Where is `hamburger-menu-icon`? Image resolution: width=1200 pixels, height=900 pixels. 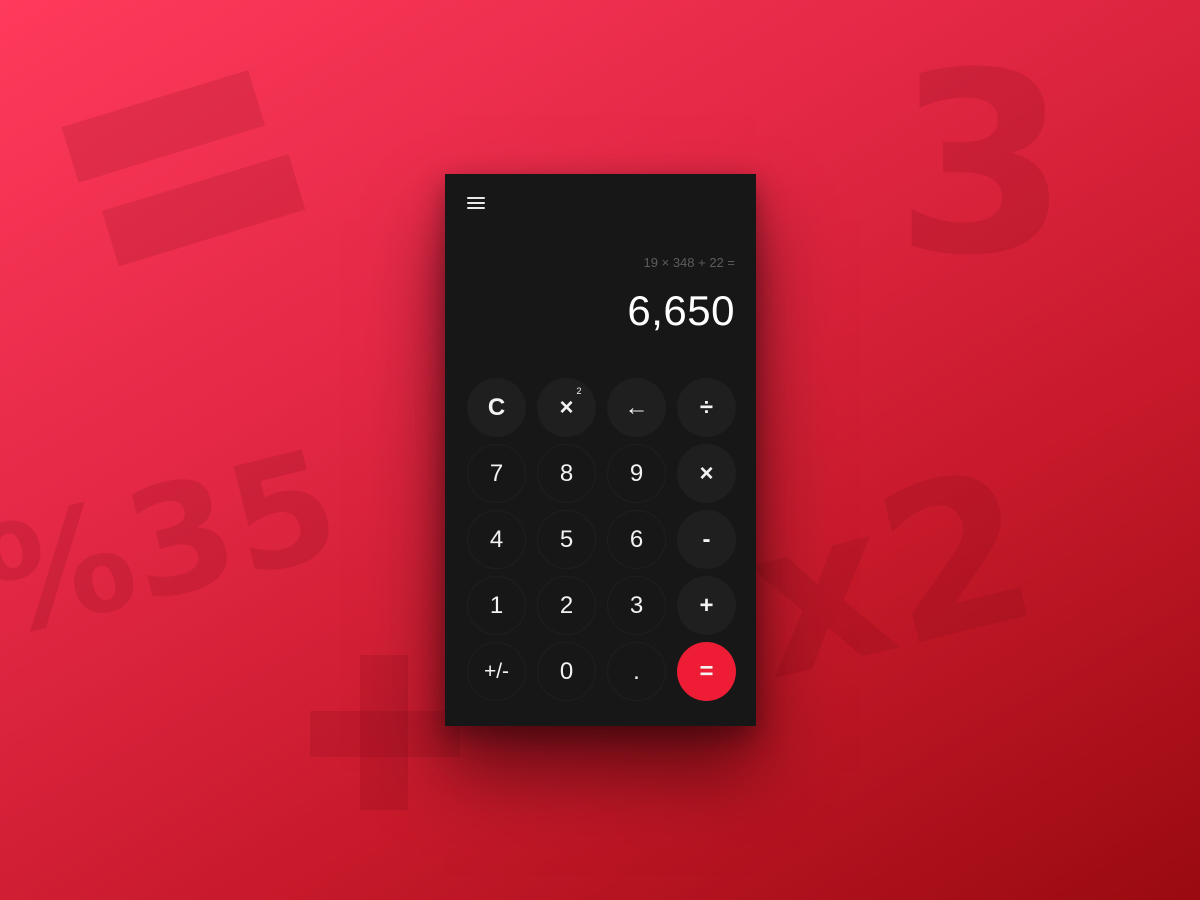
hamburger-menu-icon is located at coordinates (477, 203).